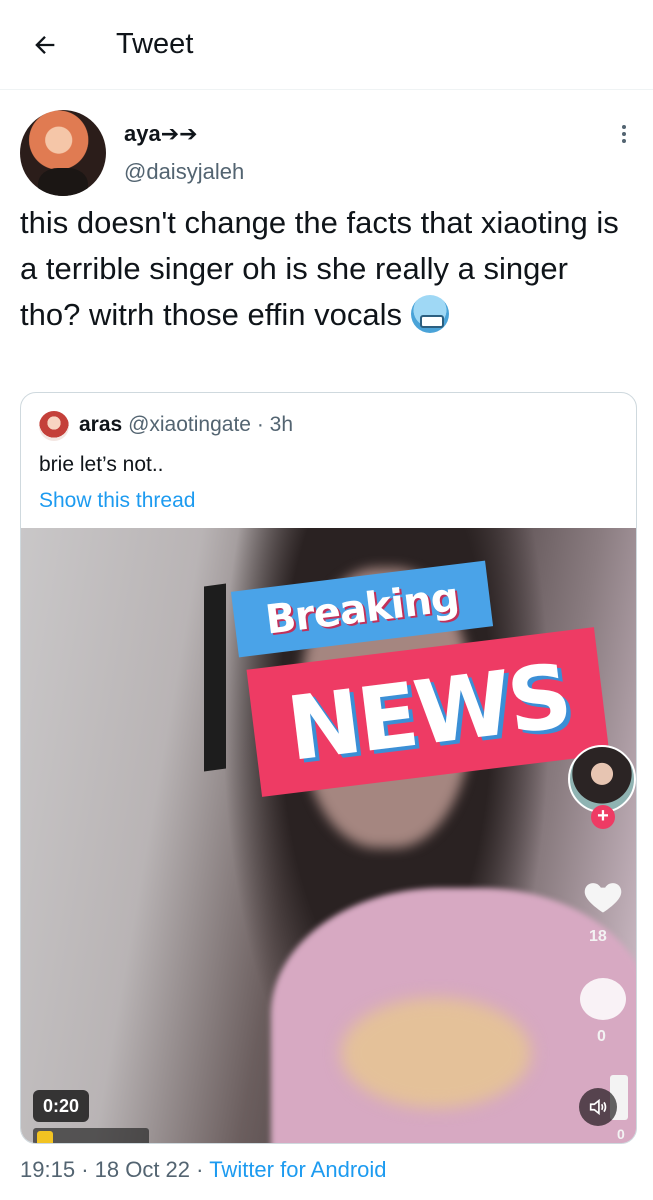 This screenshot has width=653, height=1200. What do you see at coordinates (598, 936) in the screenshot?
I see `like-count: 18` at bounding box center [598, 936].